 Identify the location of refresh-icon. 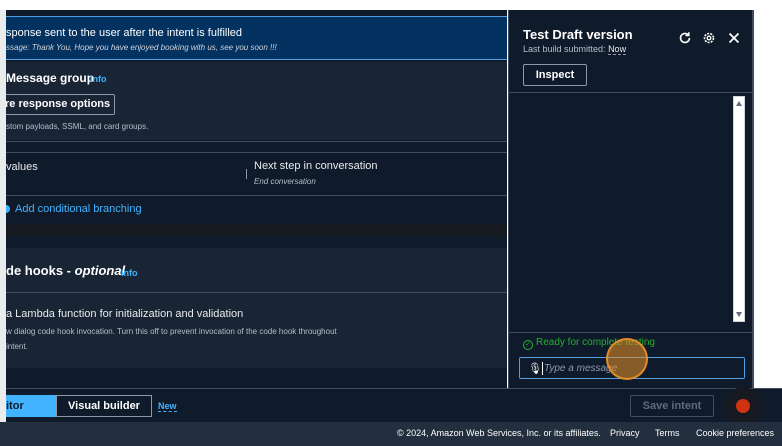
(685, 39).